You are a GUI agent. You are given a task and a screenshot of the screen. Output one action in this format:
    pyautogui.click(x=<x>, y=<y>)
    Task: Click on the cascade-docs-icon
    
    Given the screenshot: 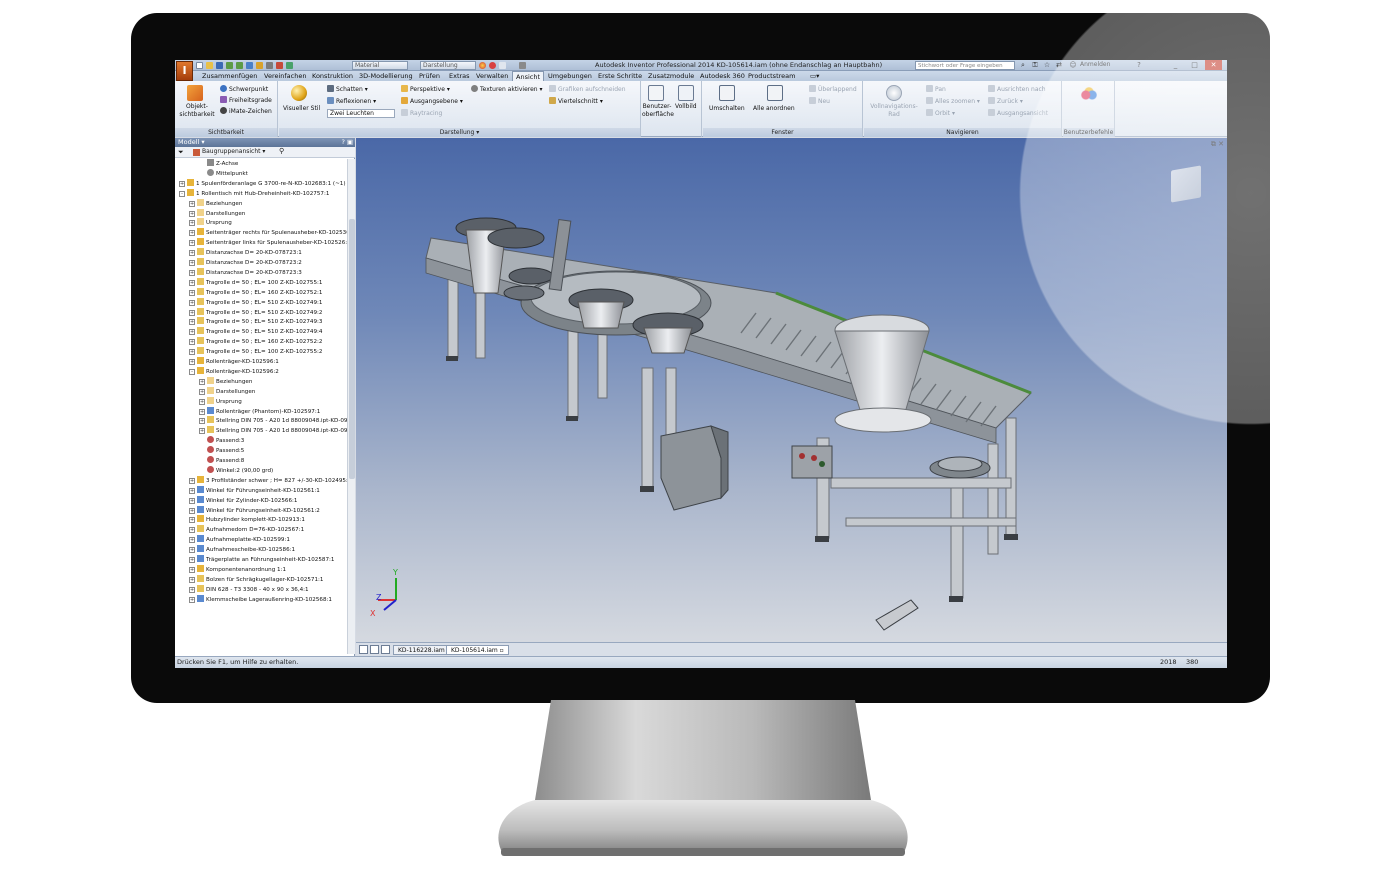 What is the action you would take?
    pyautogui.click(x=374, y=649)
    